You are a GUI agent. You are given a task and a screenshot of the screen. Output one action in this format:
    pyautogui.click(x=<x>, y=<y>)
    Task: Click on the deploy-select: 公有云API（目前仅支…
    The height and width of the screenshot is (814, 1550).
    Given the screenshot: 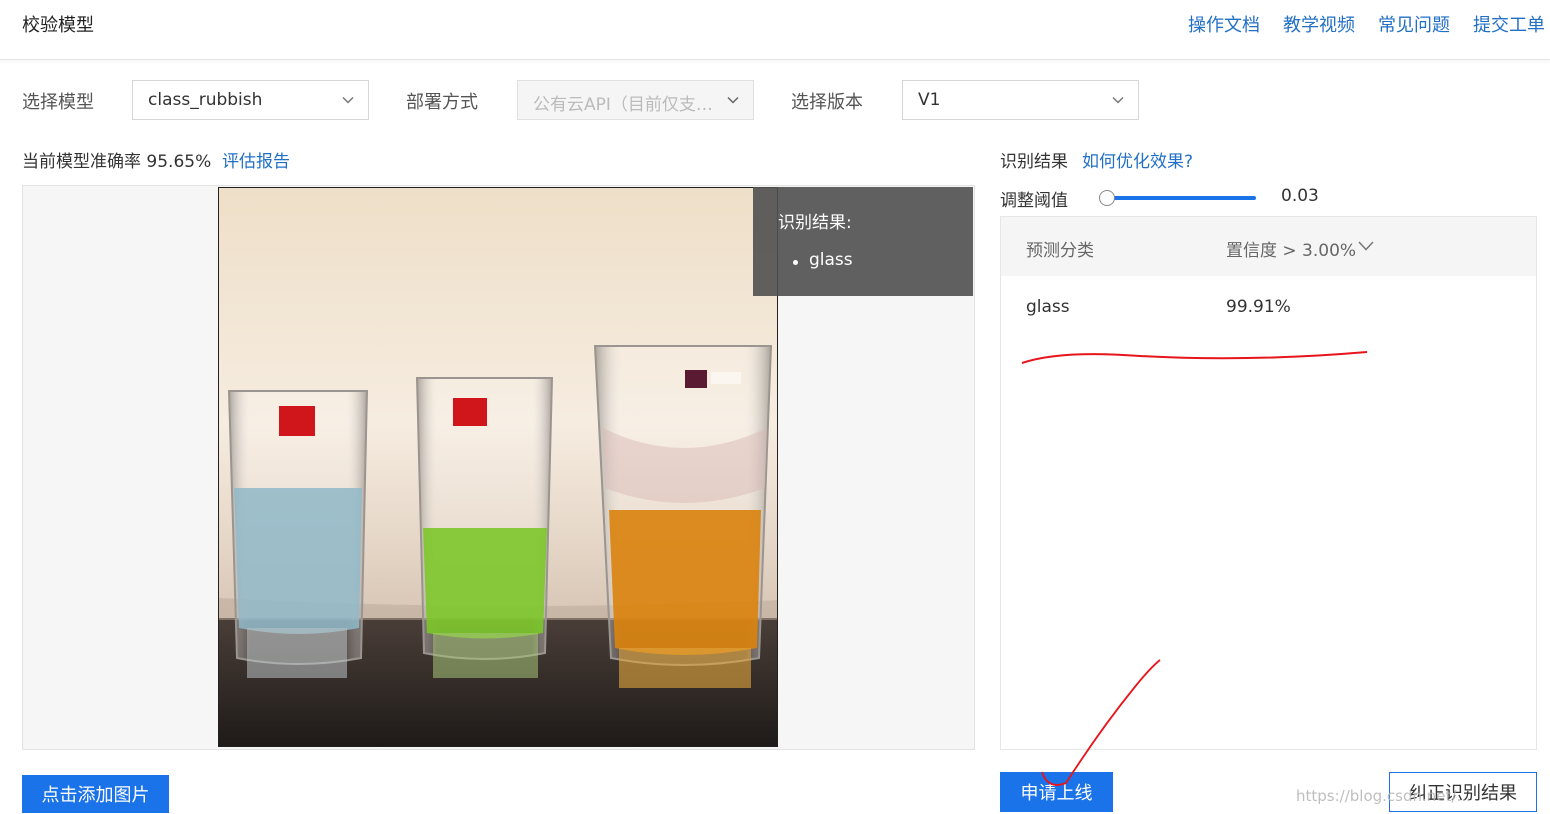 What is the action you would take?
    pyautogui.click(x=635, y=100)
    